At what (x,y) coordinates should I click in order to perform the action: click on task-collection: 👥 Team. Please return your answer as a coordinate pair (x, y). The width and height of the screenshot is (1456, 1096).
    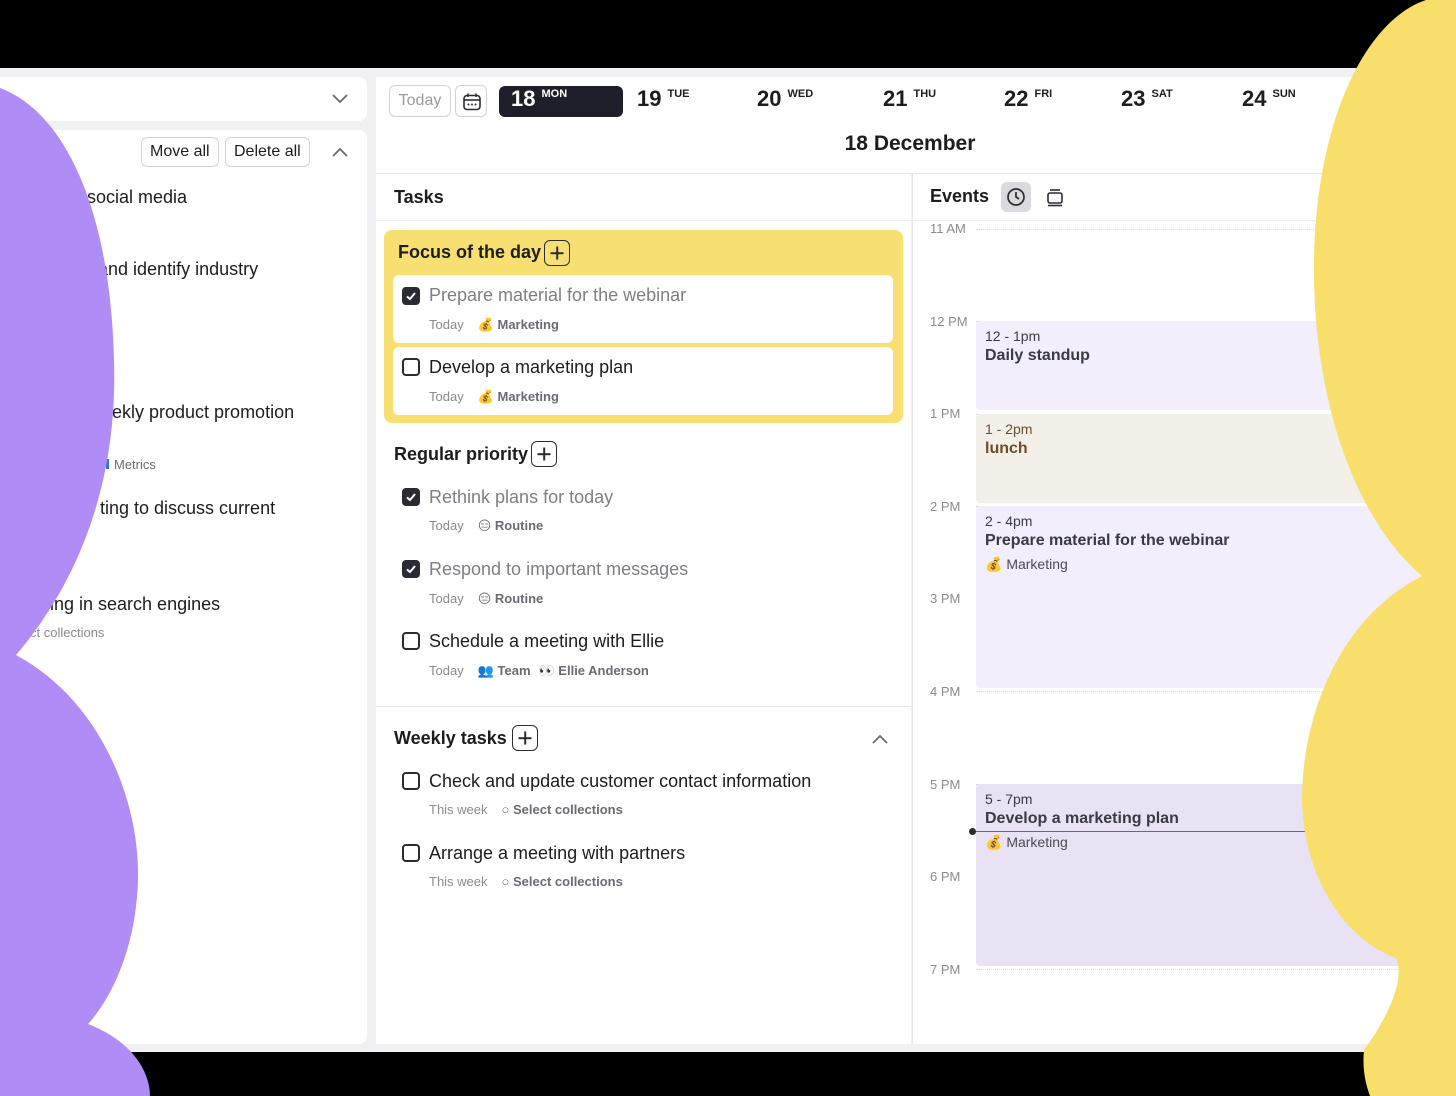
    Looking at the image, I should click on (504, 670).